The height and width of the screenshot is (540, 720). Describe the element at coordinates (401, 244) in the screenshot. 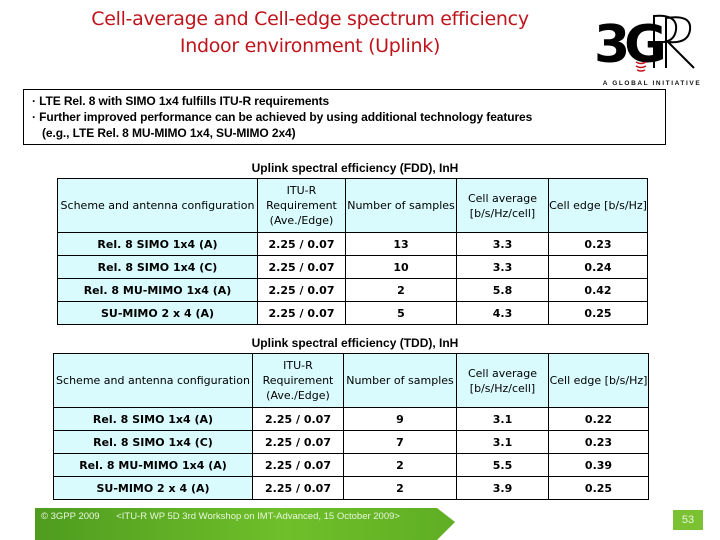

I see `cell-samples: 13` at that location.